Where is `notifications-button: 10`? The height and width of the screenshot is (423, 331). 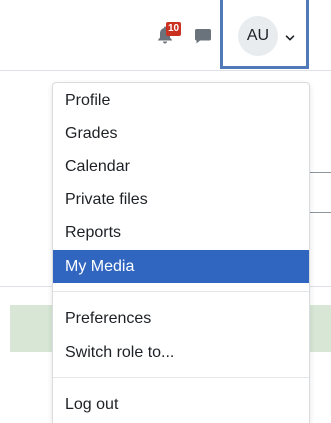 notifications-button: 10 is located at coordinates (169, 34).